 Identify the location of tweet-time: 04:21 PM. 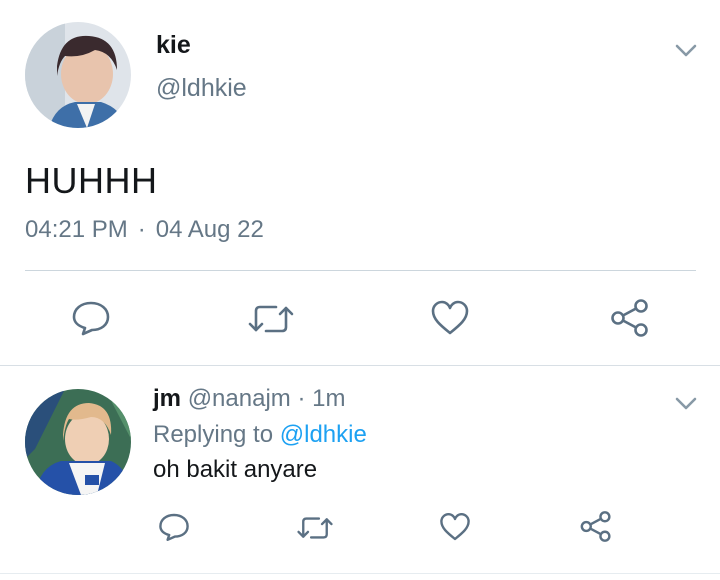
(76, 229).